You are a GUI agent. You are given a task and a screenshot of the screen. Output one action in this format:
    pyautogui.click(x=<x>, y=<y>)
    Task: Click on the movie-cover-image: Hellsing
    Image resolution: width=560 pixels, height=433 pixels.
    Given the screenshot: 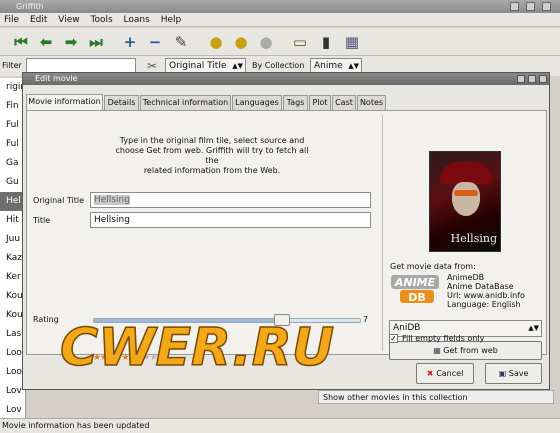 What is the action you would take?
    pyautogui.click(x=465, y=201)
    